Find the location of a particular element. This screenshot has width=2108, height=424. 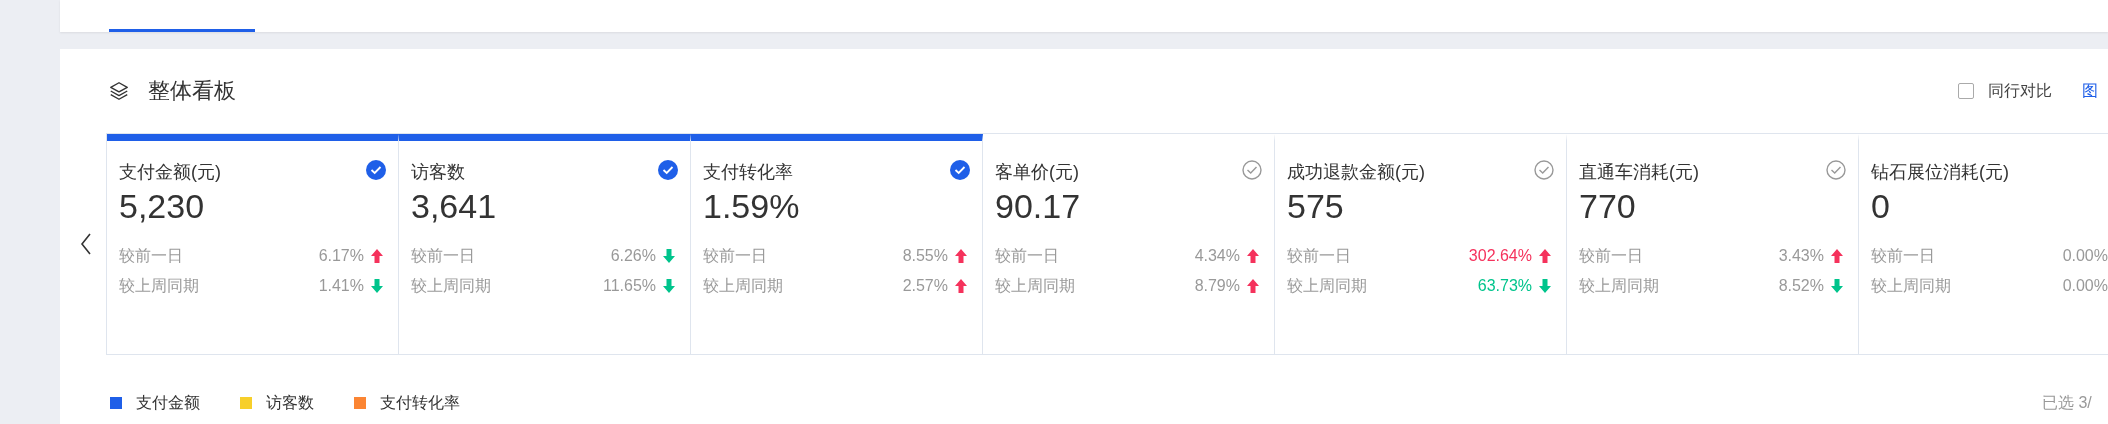

metric-title: 钻石展位消耗(元) is located at coordinates (1940, 172).